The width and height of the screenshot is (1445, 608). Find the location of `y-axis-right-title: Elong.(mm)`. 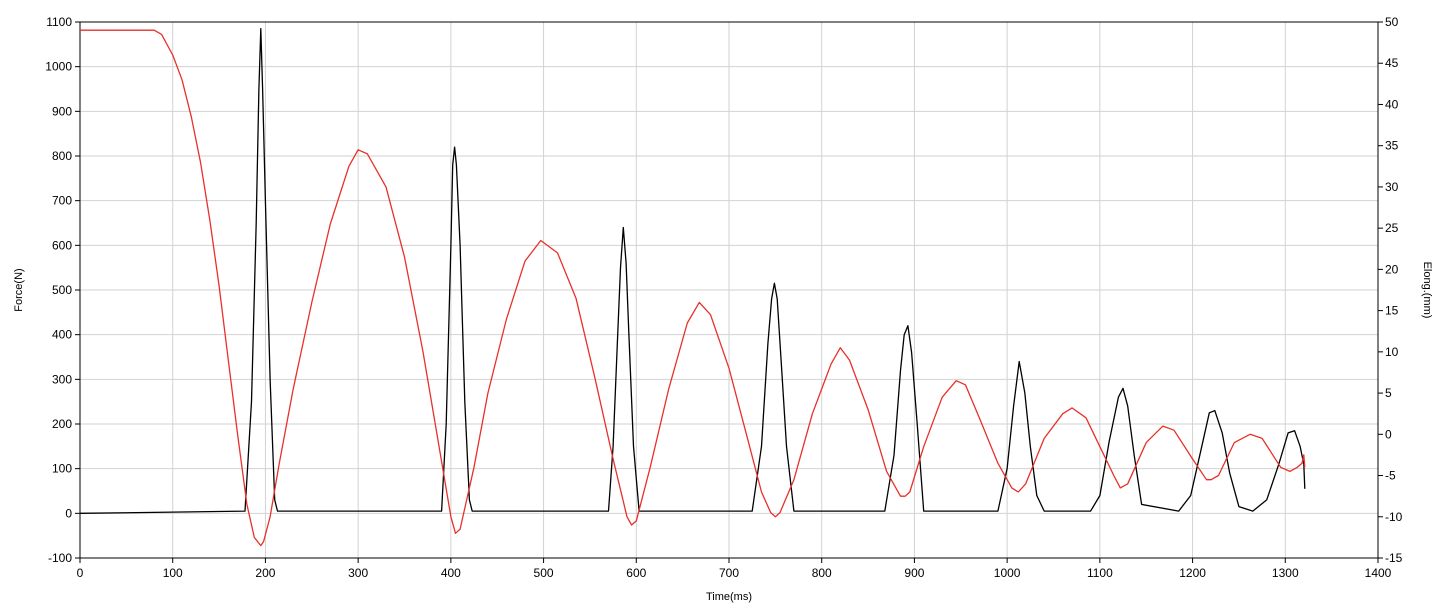

y-axis-right-title: Elong.(mm) is located at coordinates (1427, 290).